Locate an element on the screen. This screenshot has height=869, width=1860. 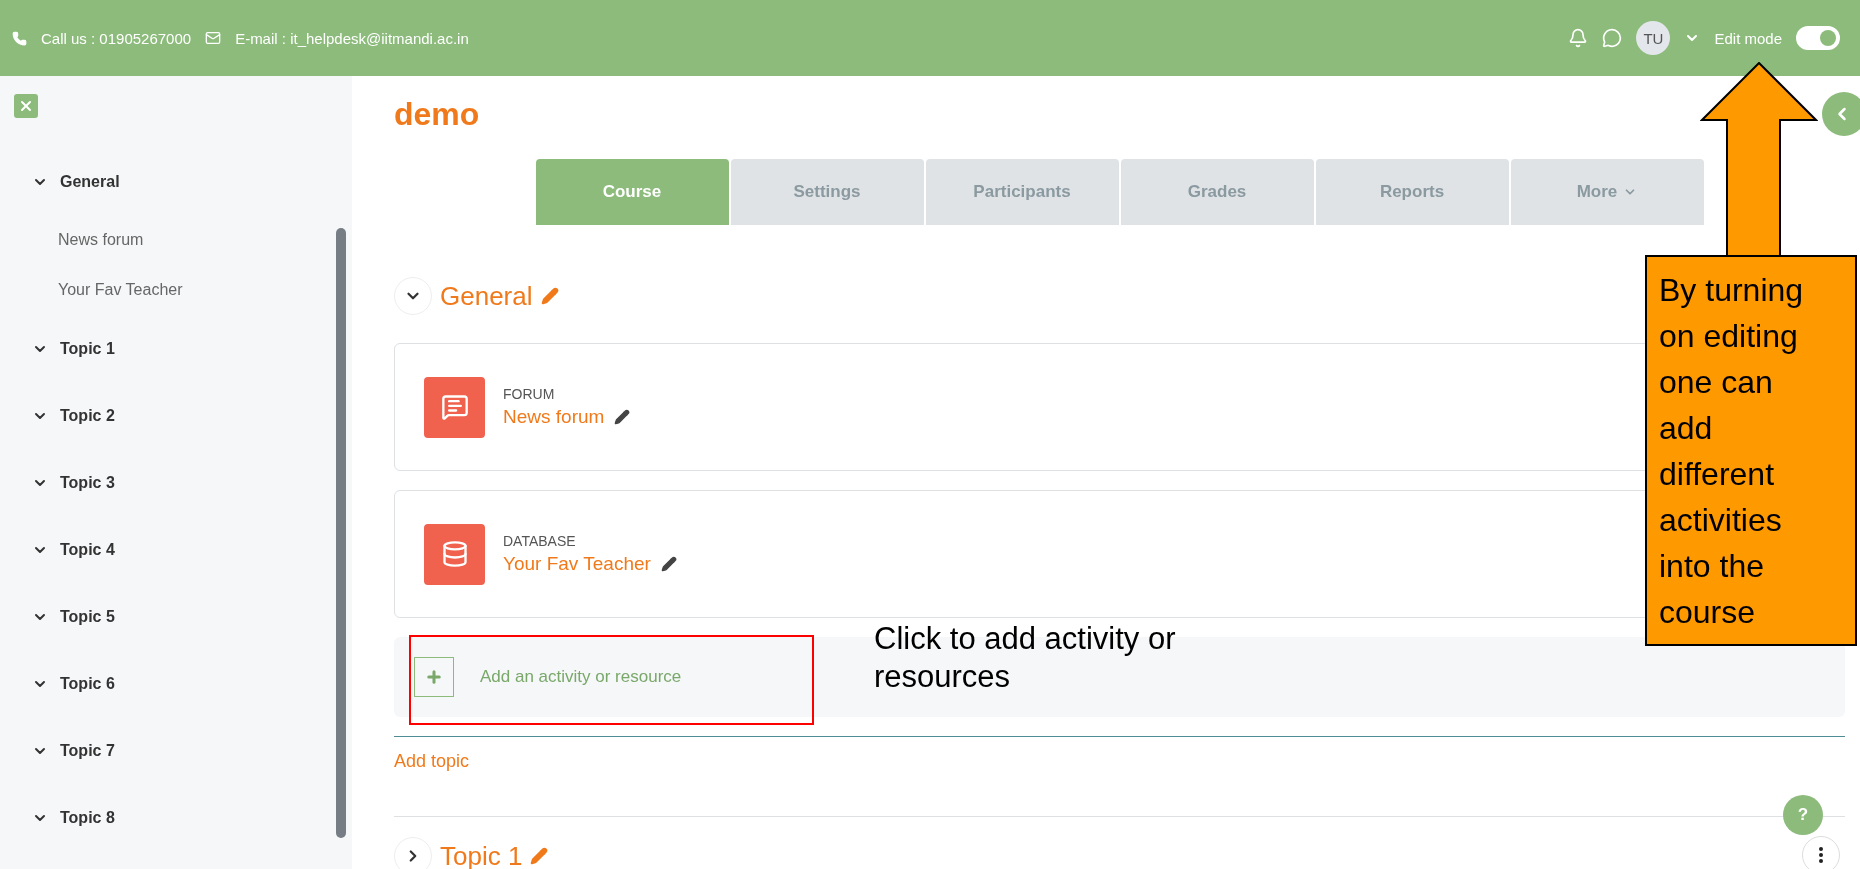
sidebar-section: Topic 5 is located at coordinates (183, 616).